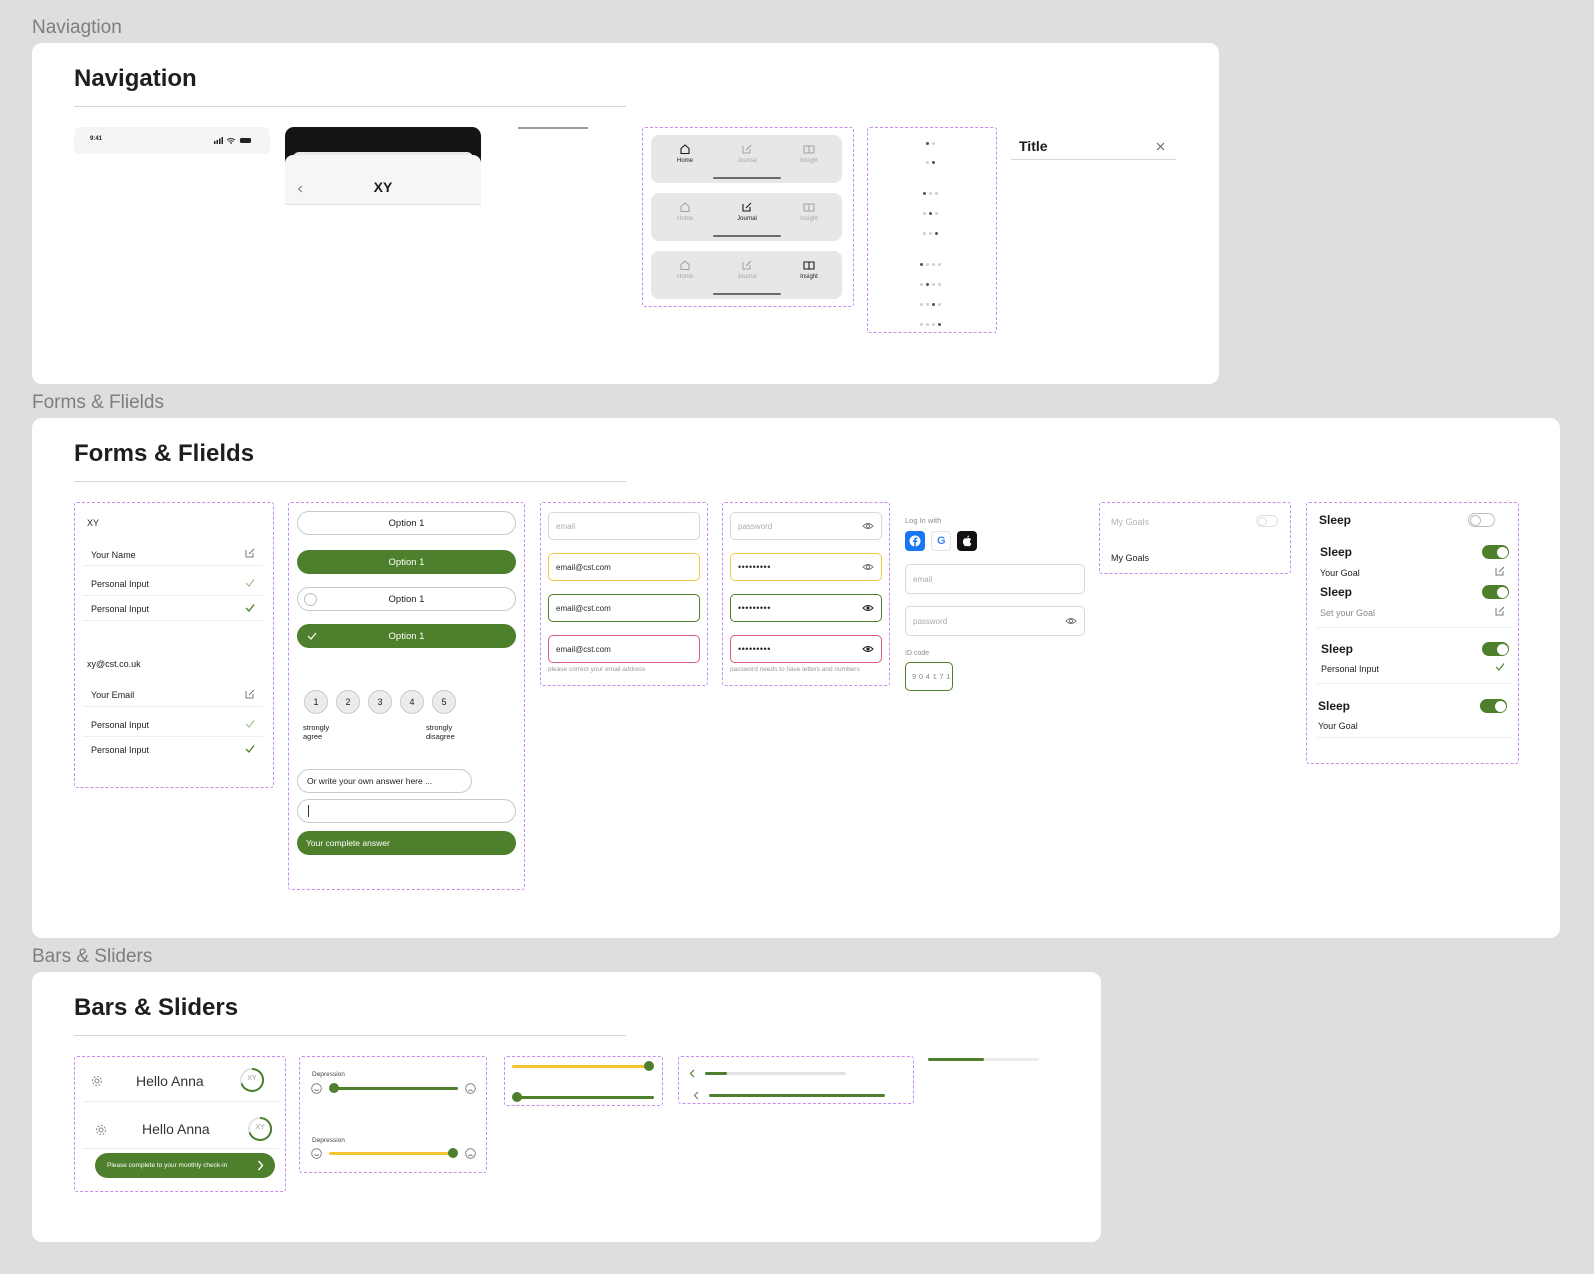  I want to click on header-sheet: XY, so click(383, 180).